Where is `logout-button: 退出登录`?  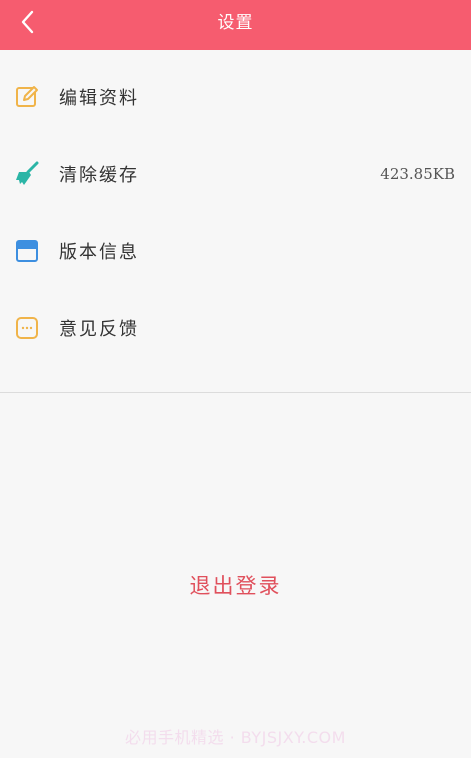
logout-button: 退出登录 is located at coordinates (235, 586).